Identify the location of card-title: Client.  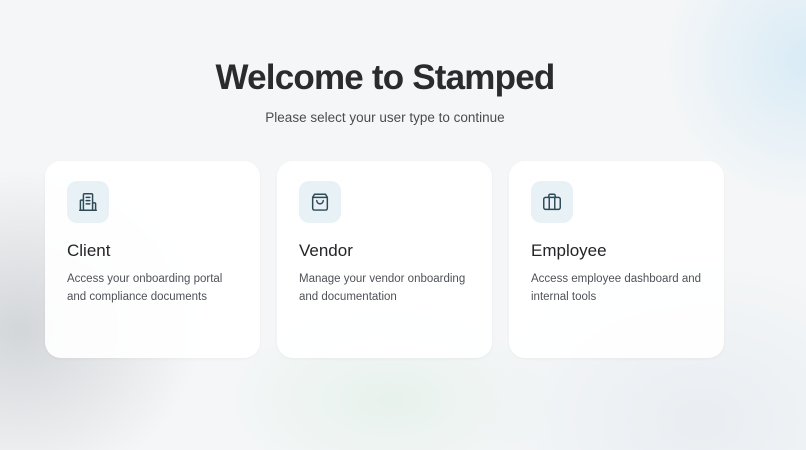
(89, 250).